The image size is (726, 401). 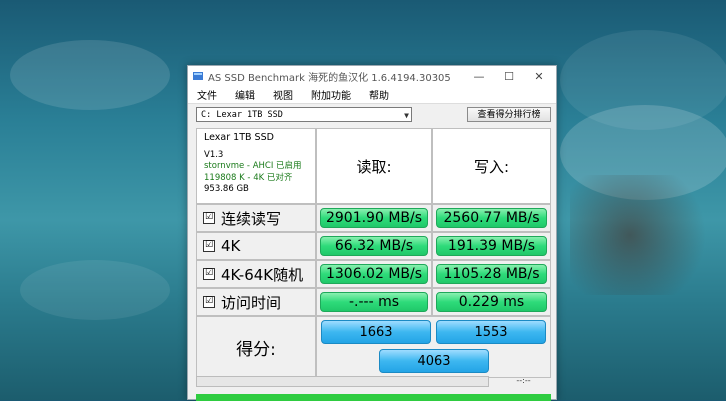 What do you see at coordinates (253, 166) in the screenshot?
I see `driver-status: stornvme - AHCI 已启用` at bounding box center [253, 166].